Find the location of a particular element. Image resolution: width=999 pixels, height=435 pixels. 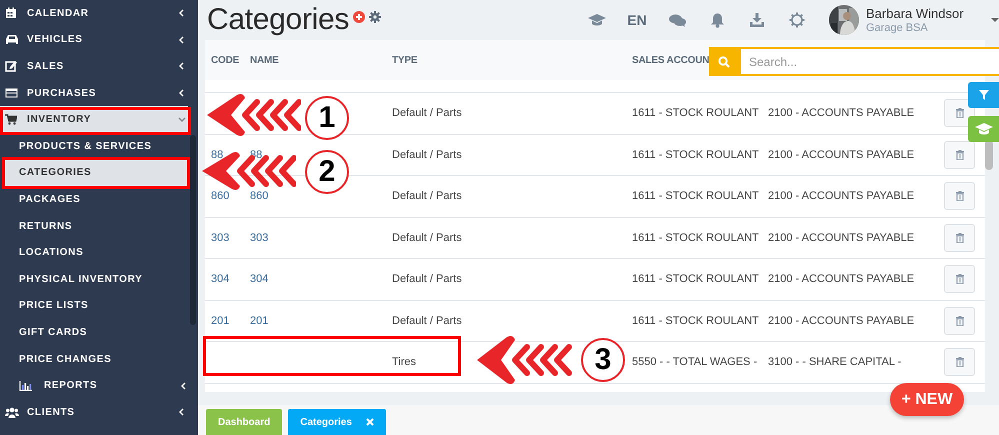

submenu-item: PRICE CHANGES is located at coordinates (96, 359).